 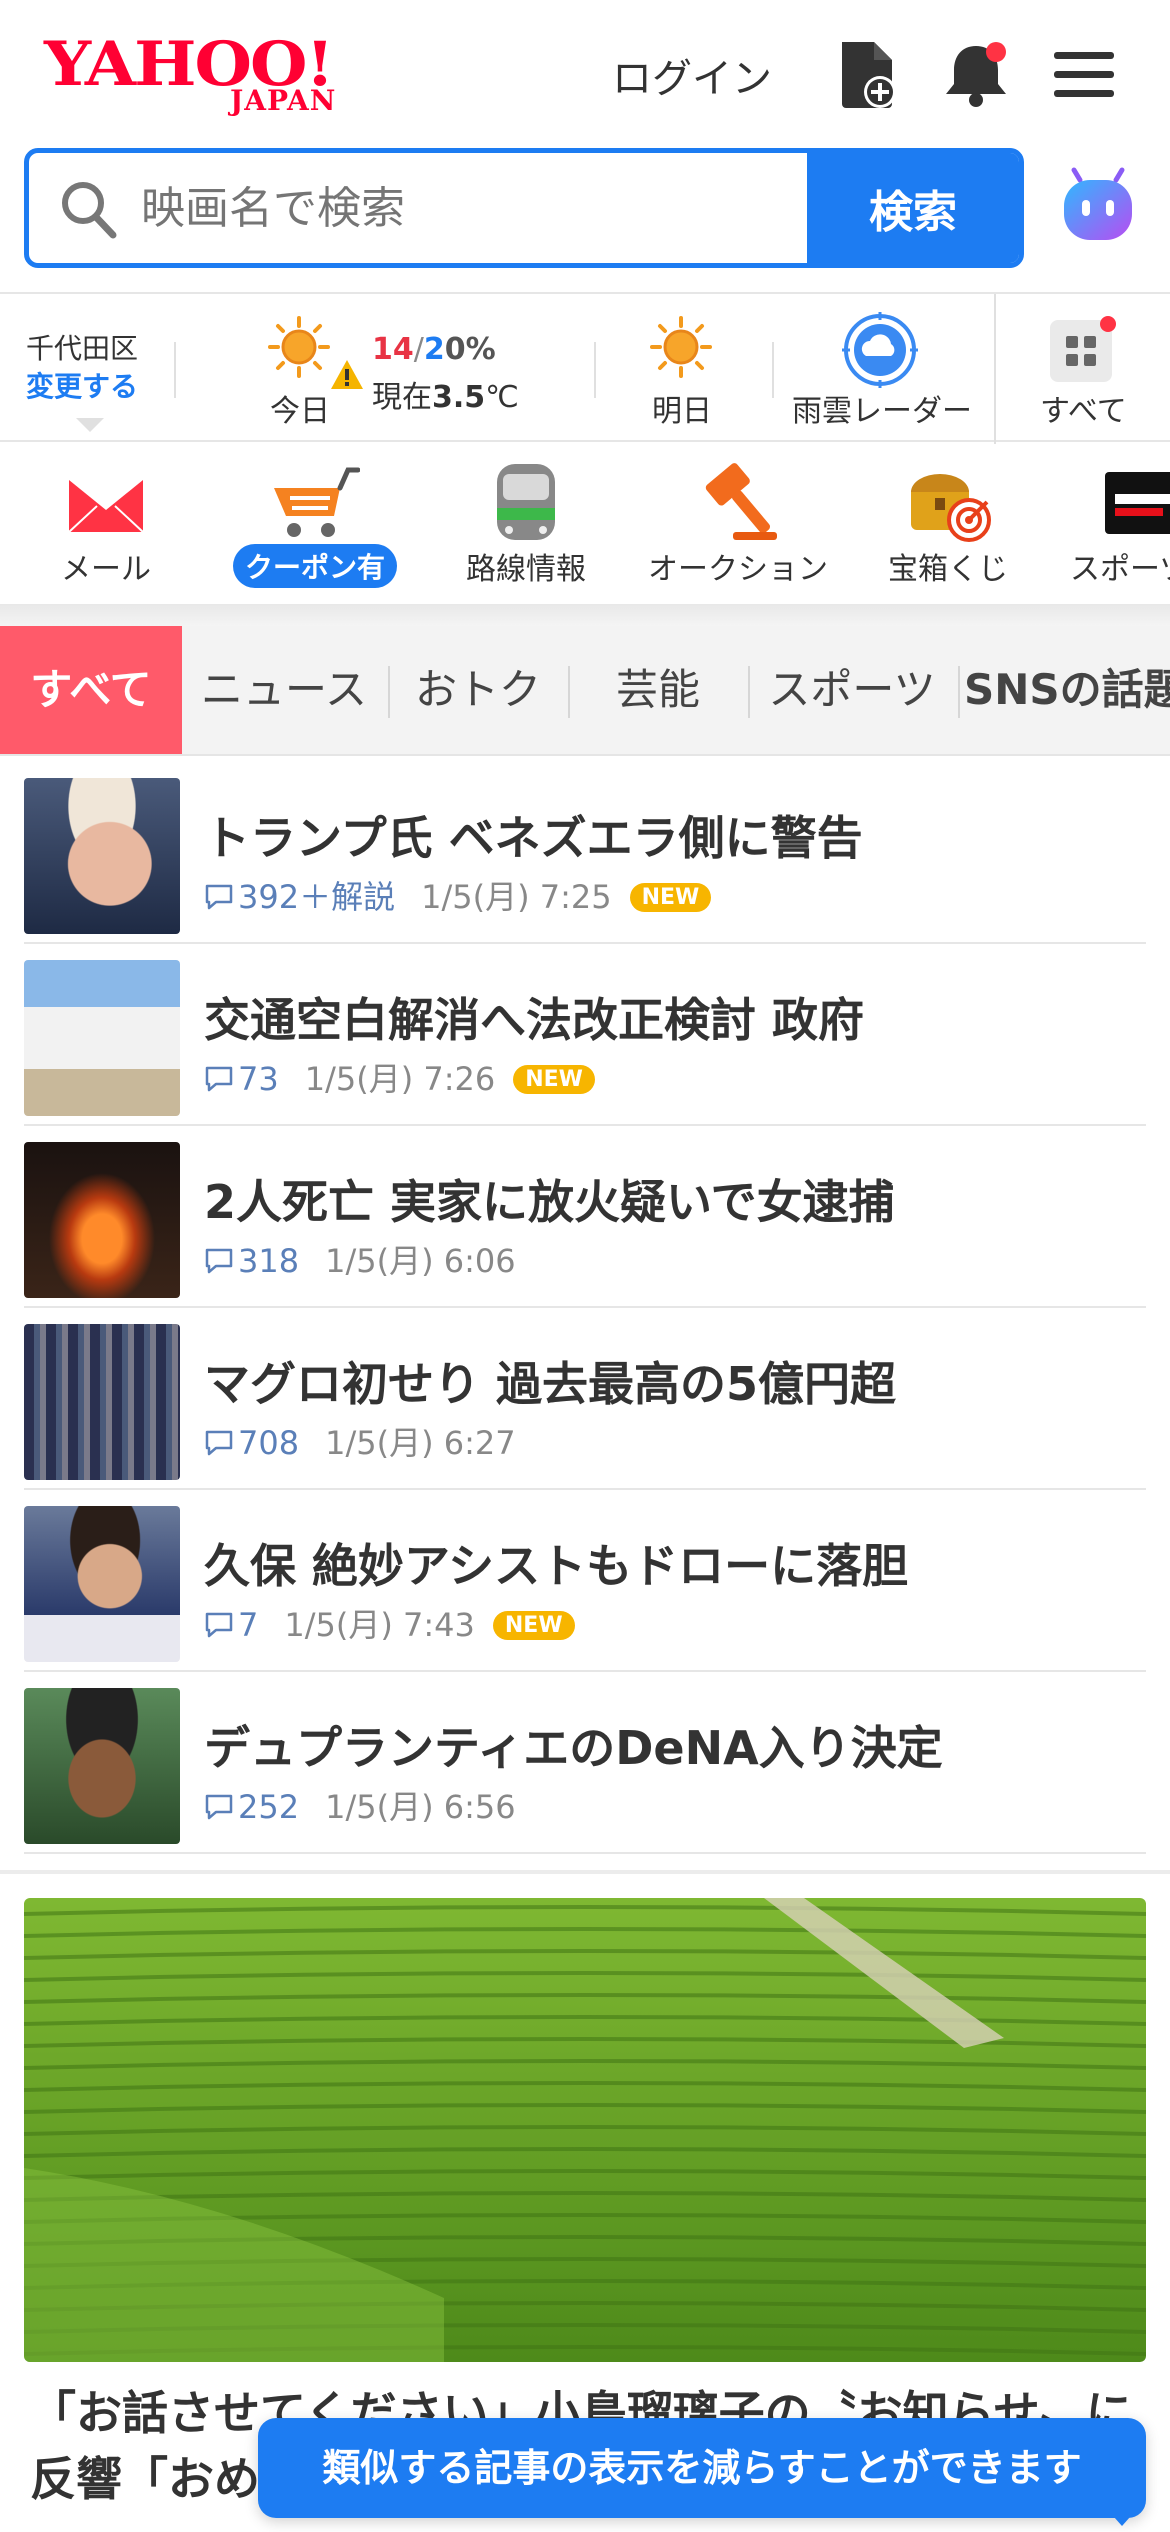 What do you see at coordinates (585, 1872) in the screenshot?
I see `section-divider` at bounding box center [585, 1872].